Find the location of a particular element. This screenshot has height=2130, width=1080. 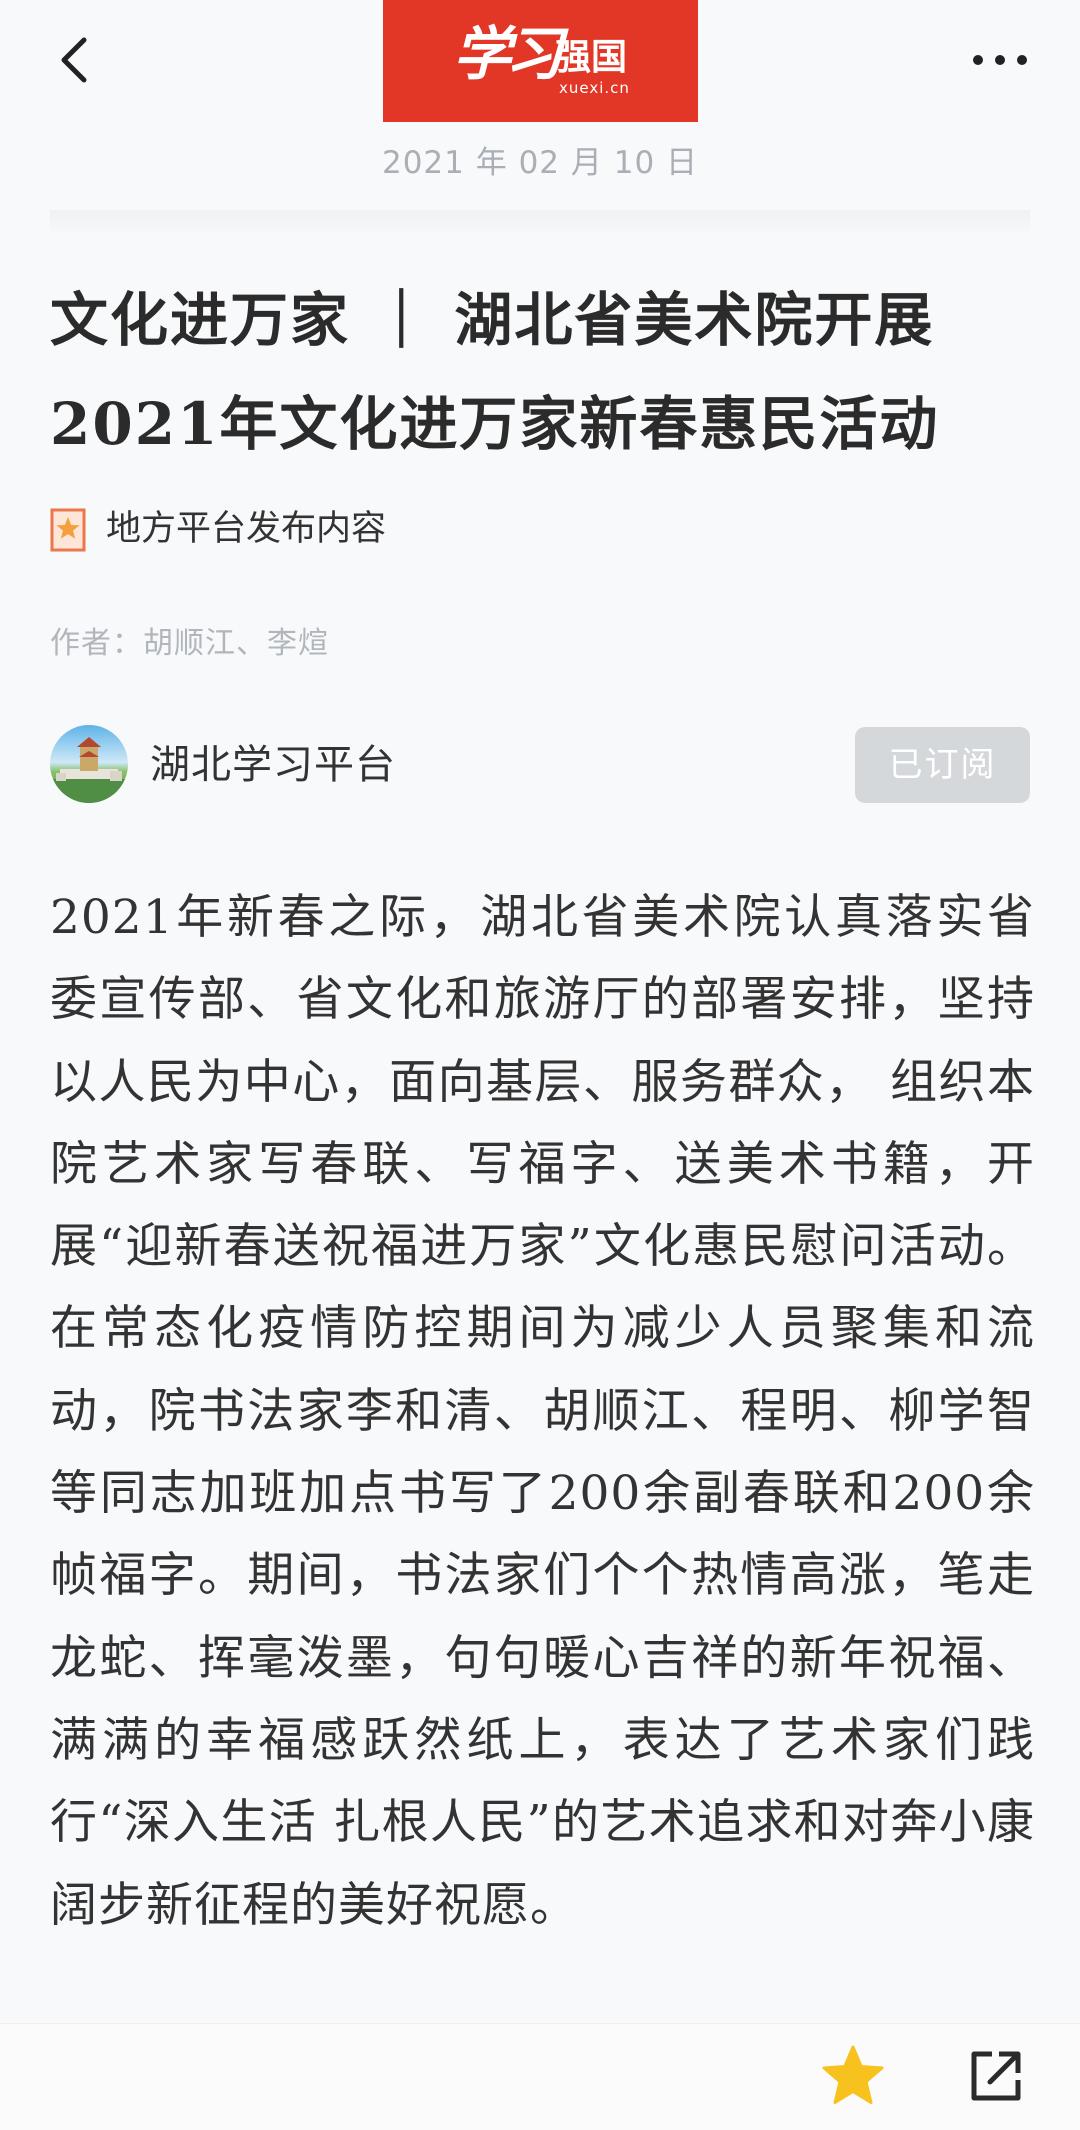

favorite-button is located at coordinates (853, 2076).